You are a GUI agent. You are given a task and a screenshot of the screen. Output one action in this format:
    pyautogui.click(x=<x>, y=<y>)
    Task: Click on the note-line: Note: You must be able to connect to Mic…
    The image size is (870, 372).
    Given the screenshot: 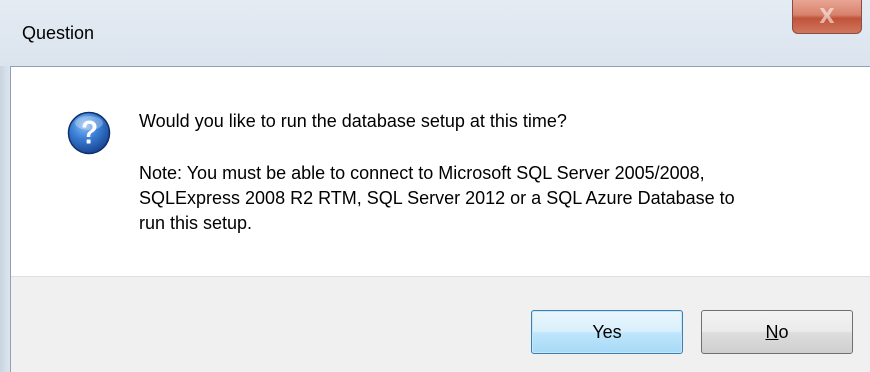 What is the action you would take?
    pyautogui.click(x=422, y=173)
    